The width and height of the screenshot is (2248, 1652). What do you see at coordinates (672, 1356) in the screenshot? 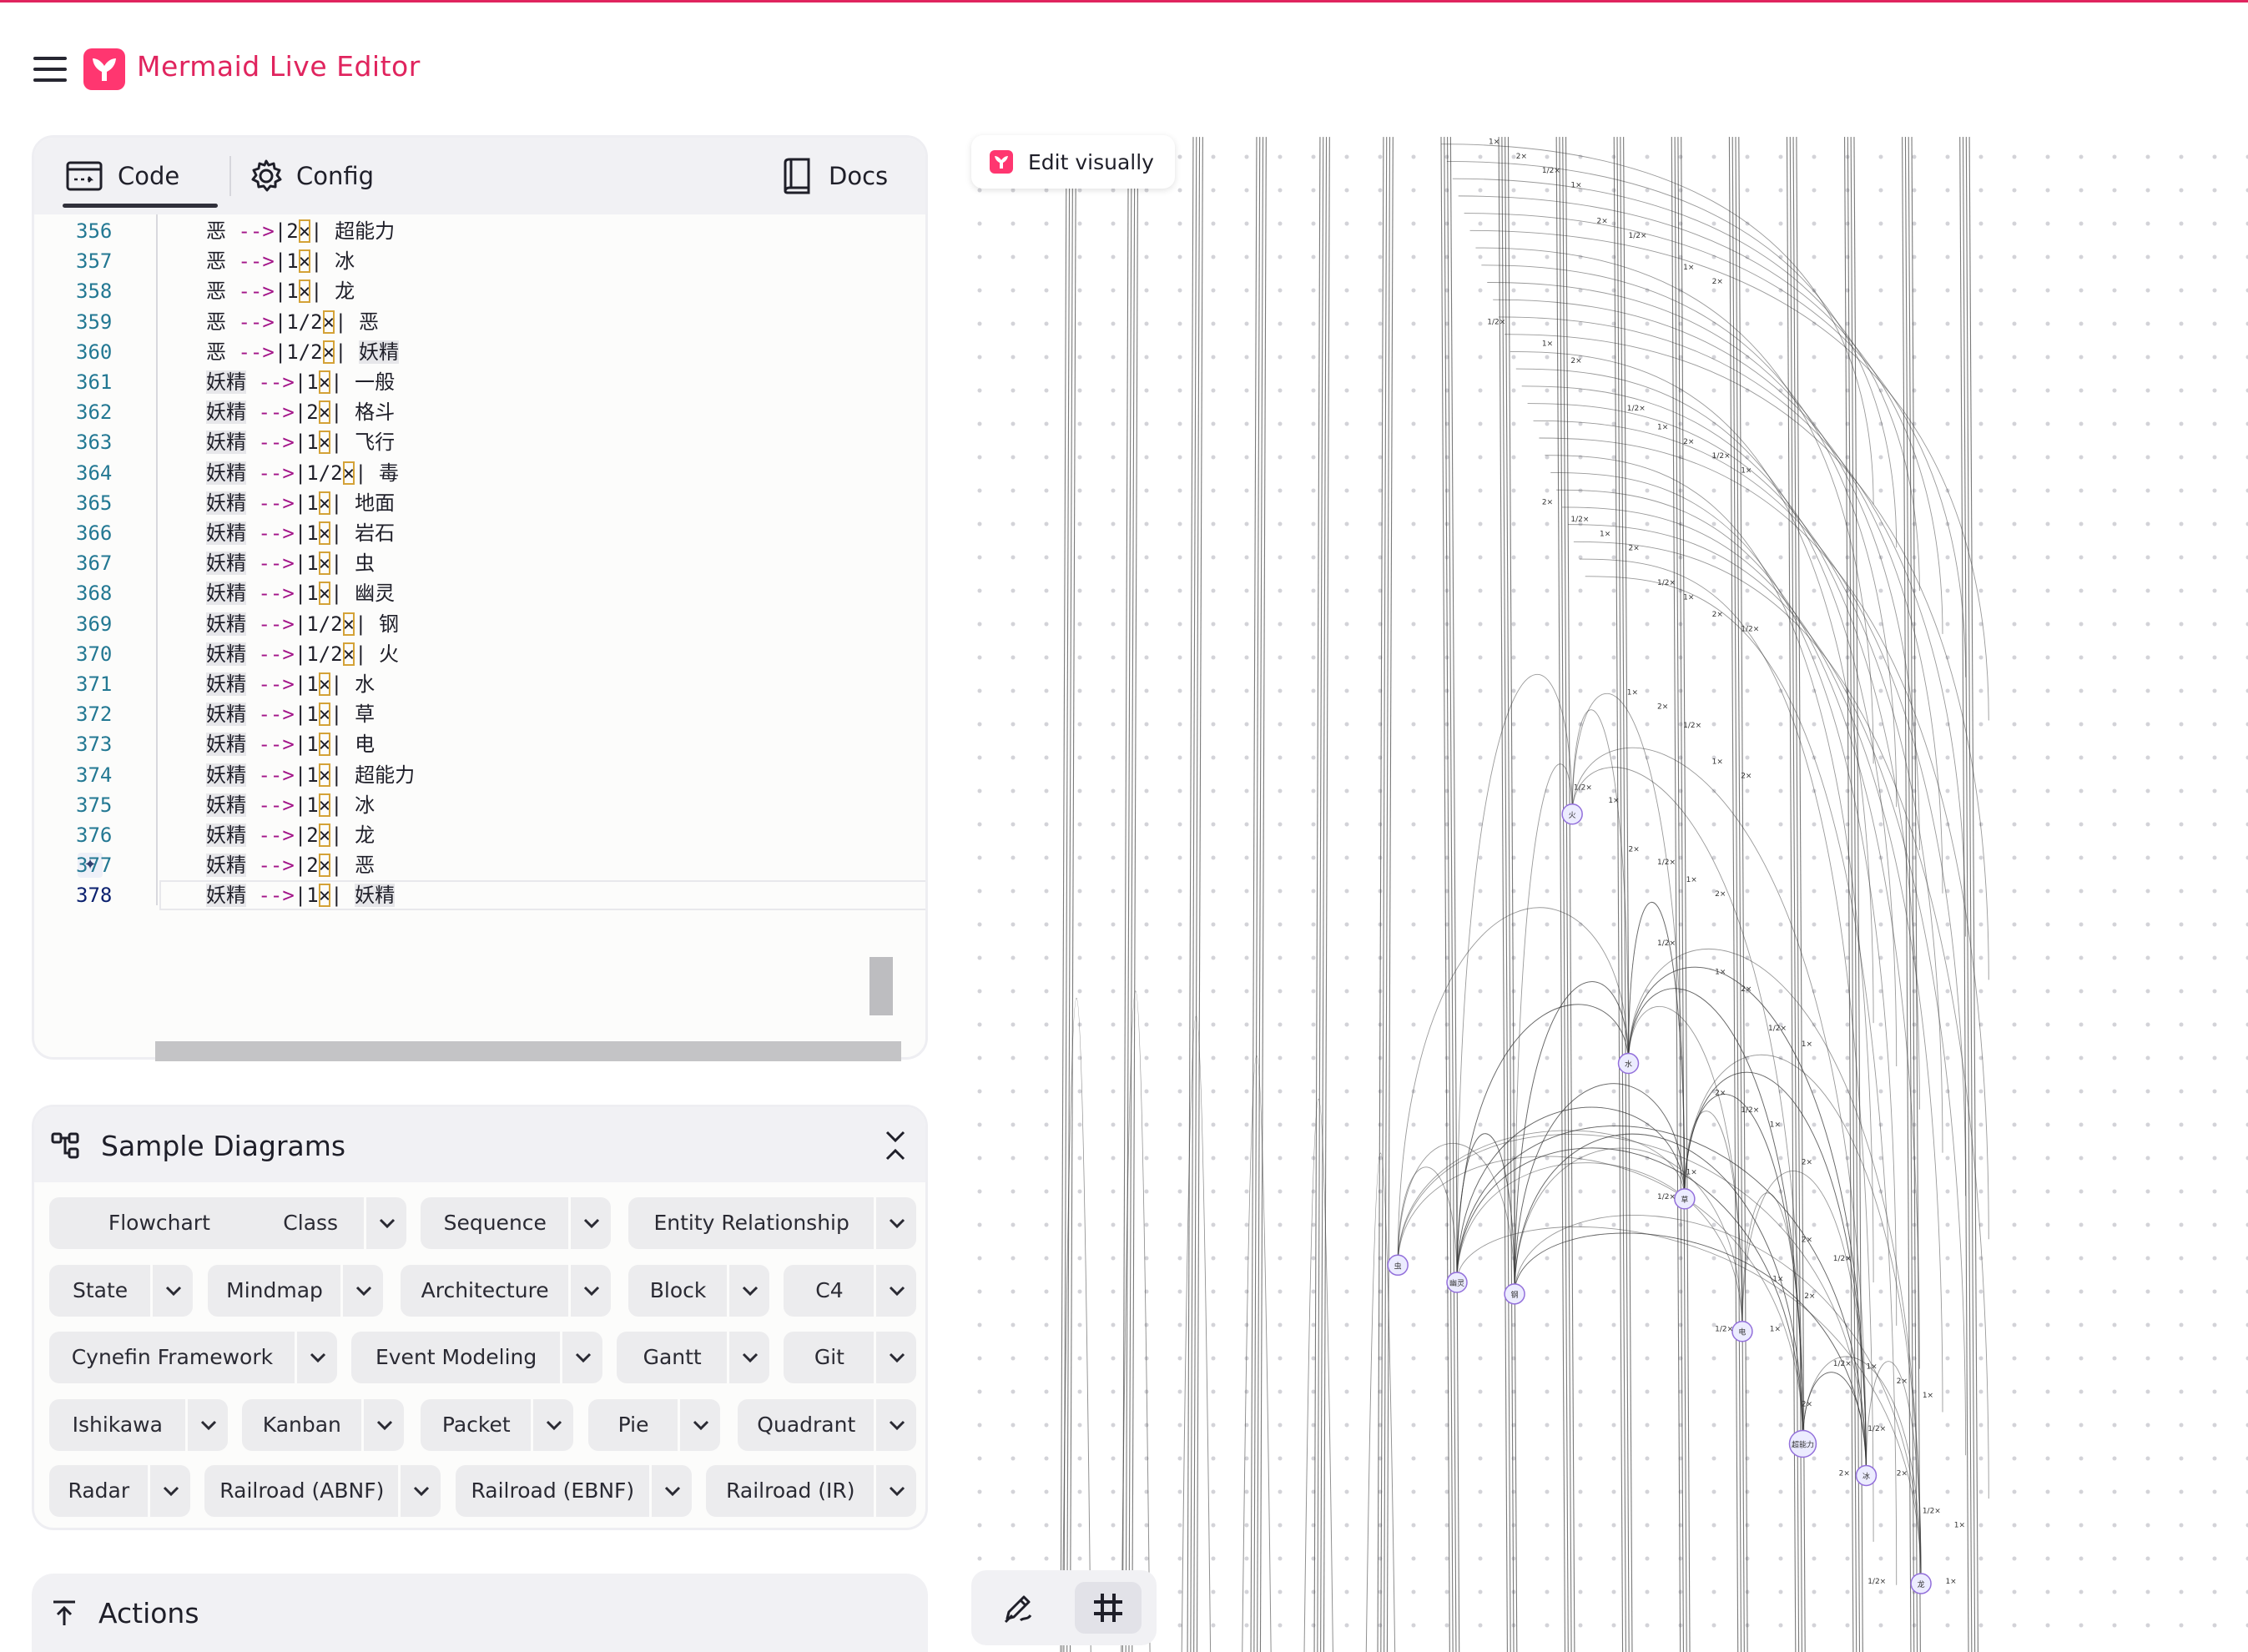
I see `sample-chip-label: Gantt` at bounding box center [672, 1356].